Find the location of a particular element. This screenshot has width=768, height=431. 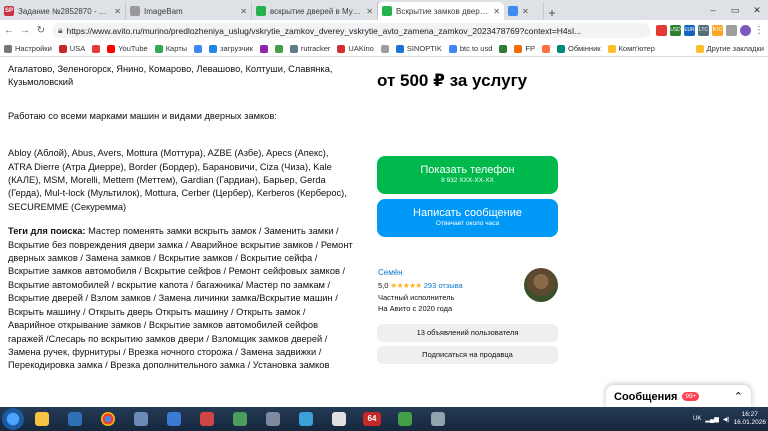

reload-icon: ↻ is located at coordinates (41, 30).